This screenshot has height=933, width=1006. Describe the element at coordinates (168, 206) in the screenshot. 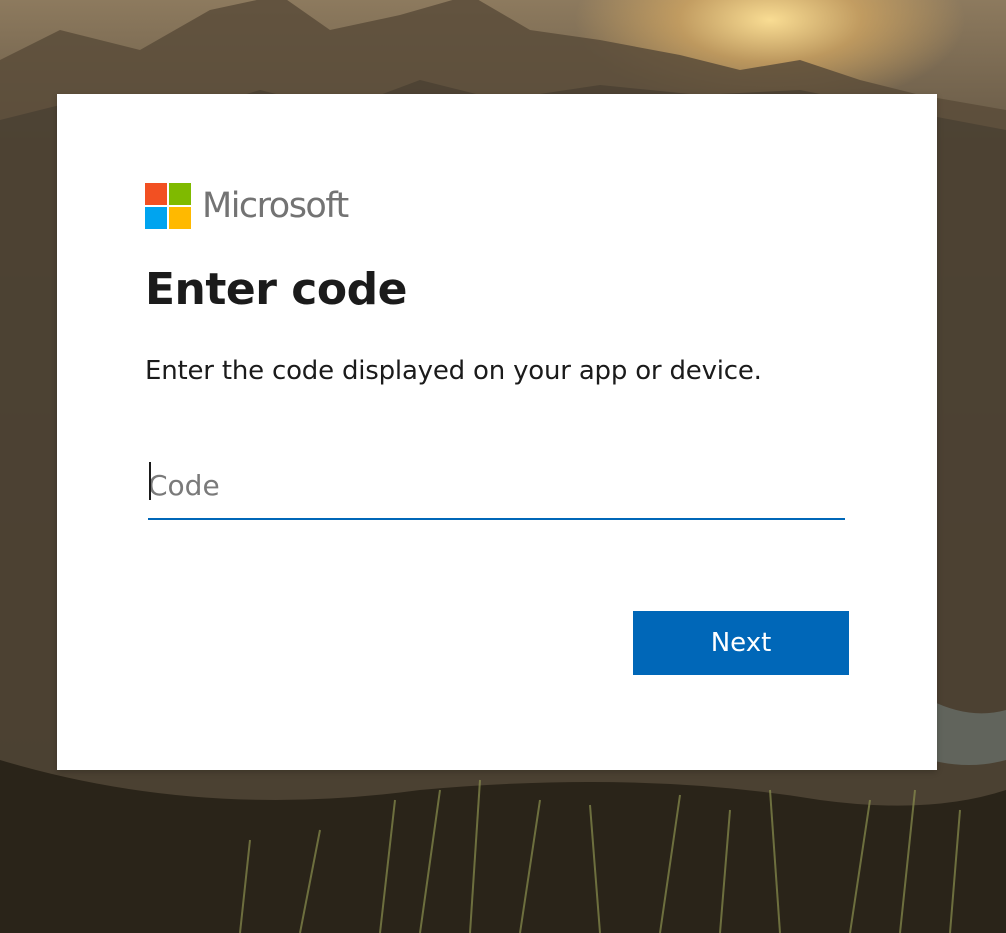

I see `microsoft-logo-icon` at that location.